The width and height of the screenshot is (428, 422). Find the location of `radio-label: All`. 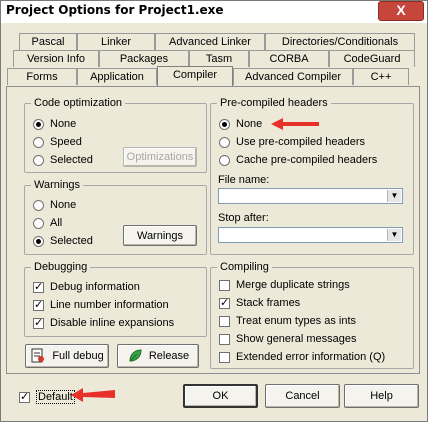

radio-label: All is located at coordinates (56, 223).